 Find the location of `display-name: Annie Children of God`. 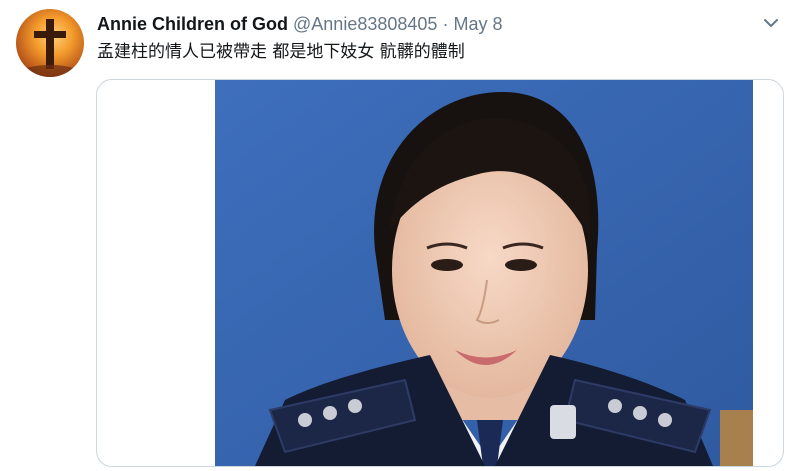

display-name: Annie Children of God is located at coordinates (192, 24).